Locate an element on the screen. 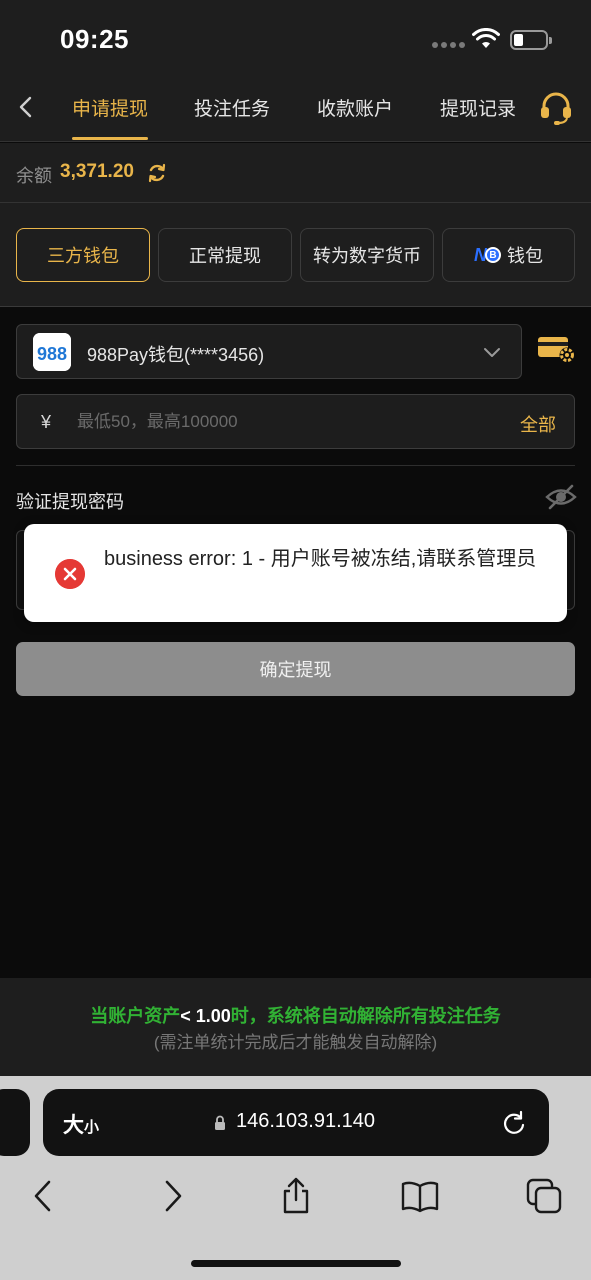  back-icon is located at coordinates (27, 107).